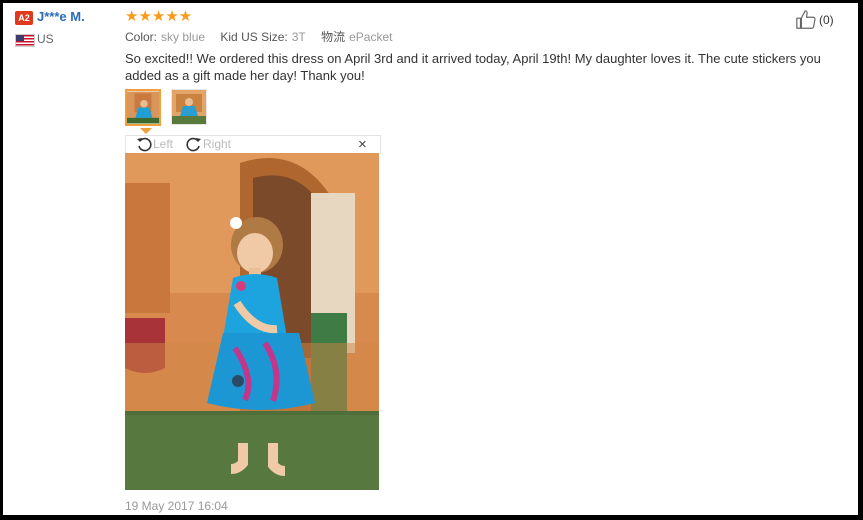 The height and width of the screenshot is (520, 863). I want to click on reviewer-country: US, so click(45, 39).